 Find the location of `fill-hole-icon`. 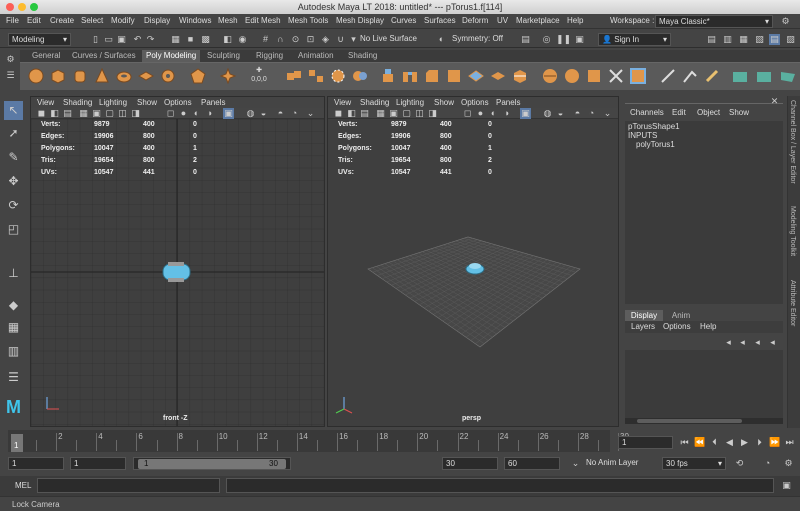

fill-hole-icon is located at coordinates (476, 76).